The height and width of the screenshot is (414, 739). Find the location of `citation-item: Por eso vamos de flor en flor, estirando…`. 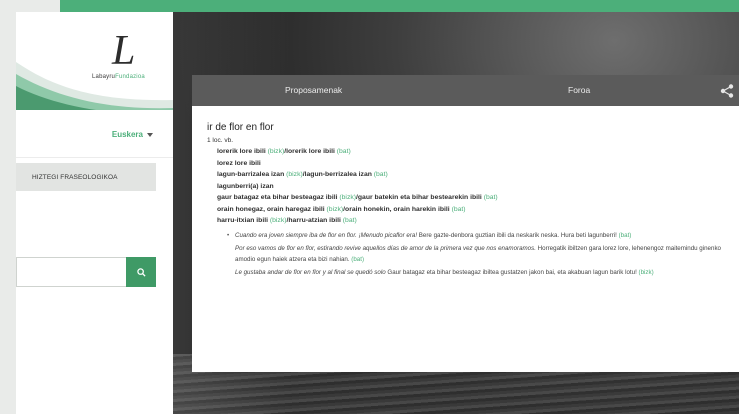

citation-item: Por eso vamos de flor en flor, estirando… is located at coordinates (478, 254).